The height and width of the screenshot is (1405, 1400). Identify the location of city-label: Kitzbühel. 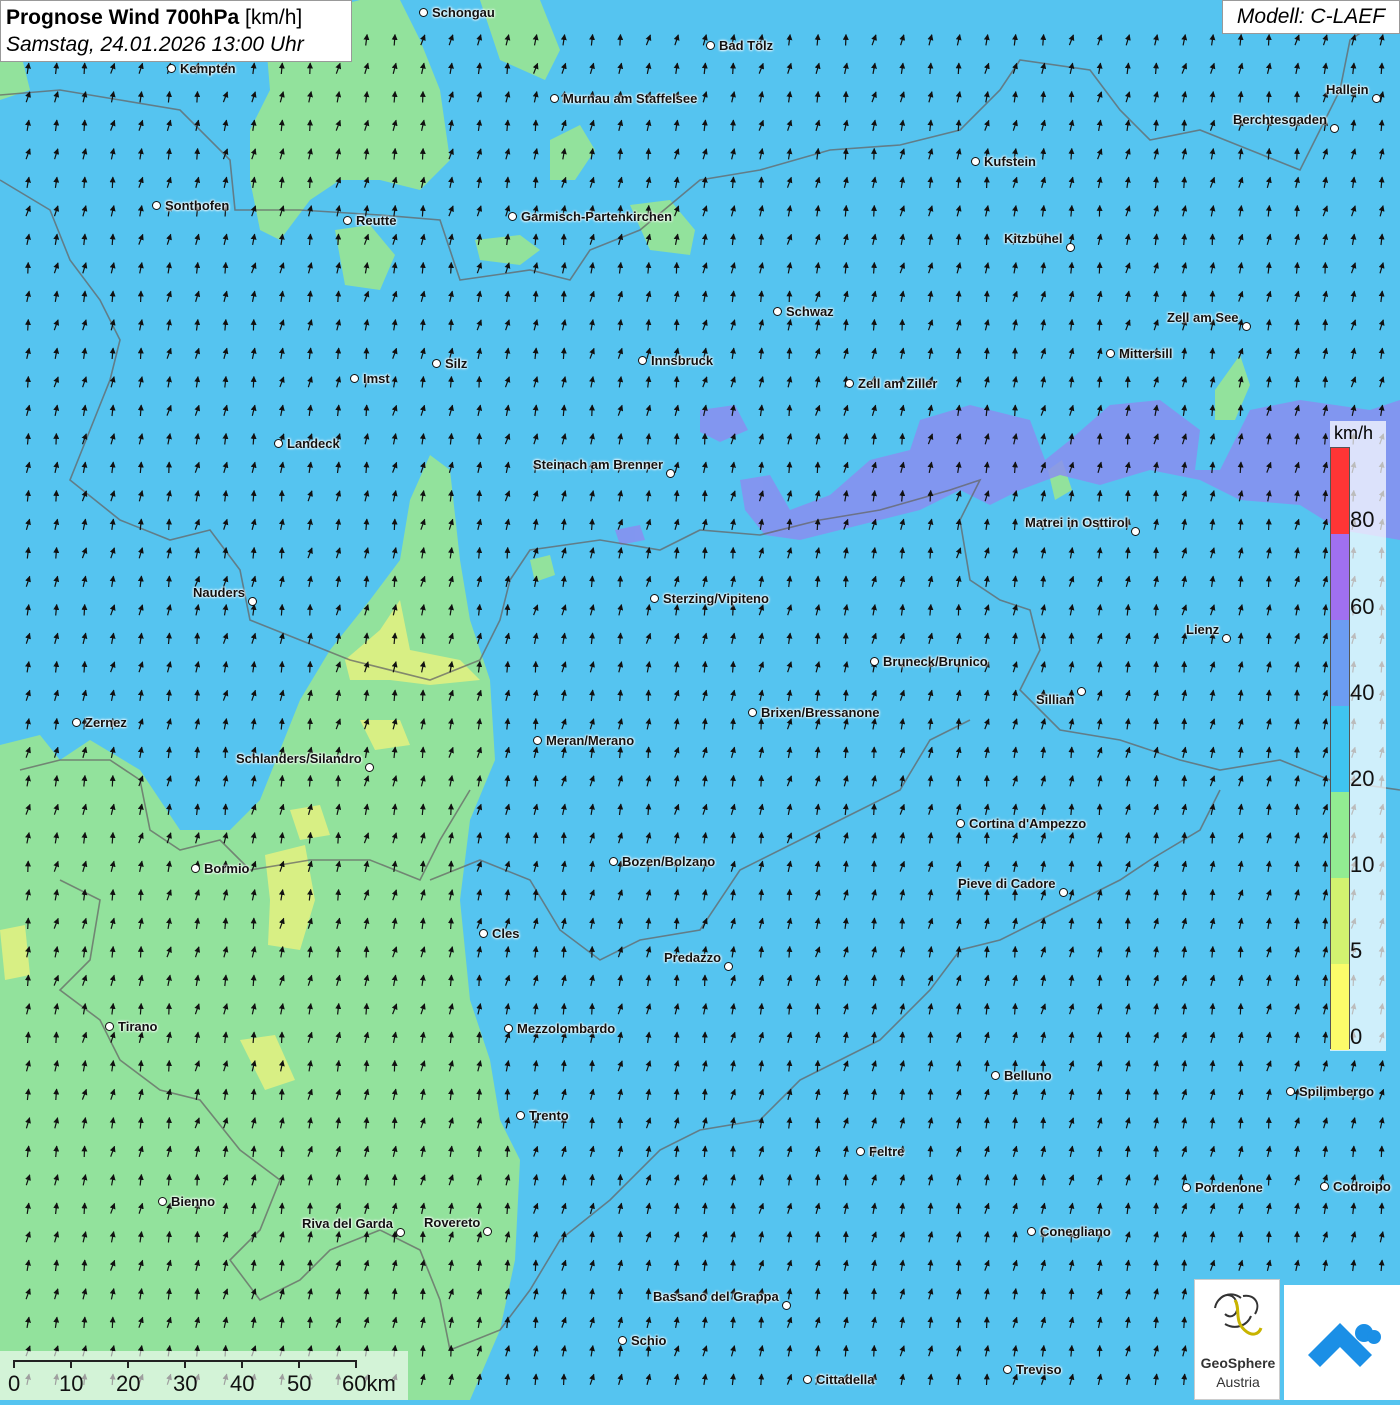
(1033, 238).